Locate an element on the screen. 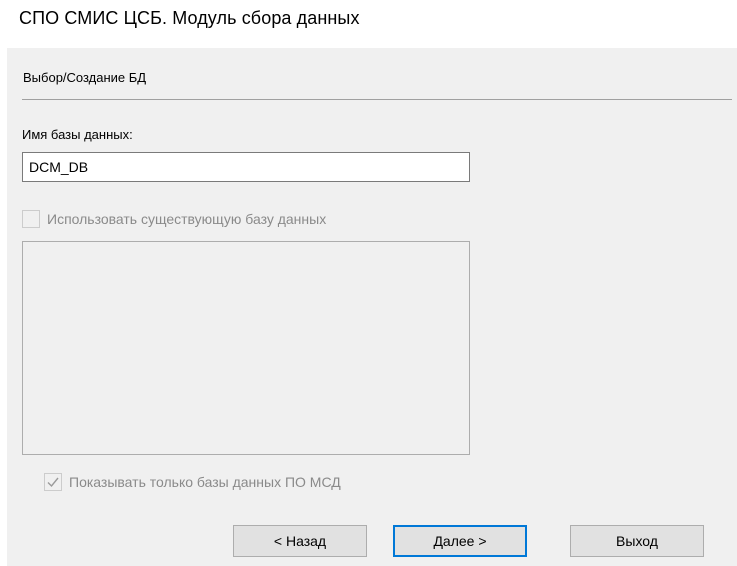 This screenshot has width=737, height=566. section-title: Выбор/Создание БД is located at coordinates (85, 77).